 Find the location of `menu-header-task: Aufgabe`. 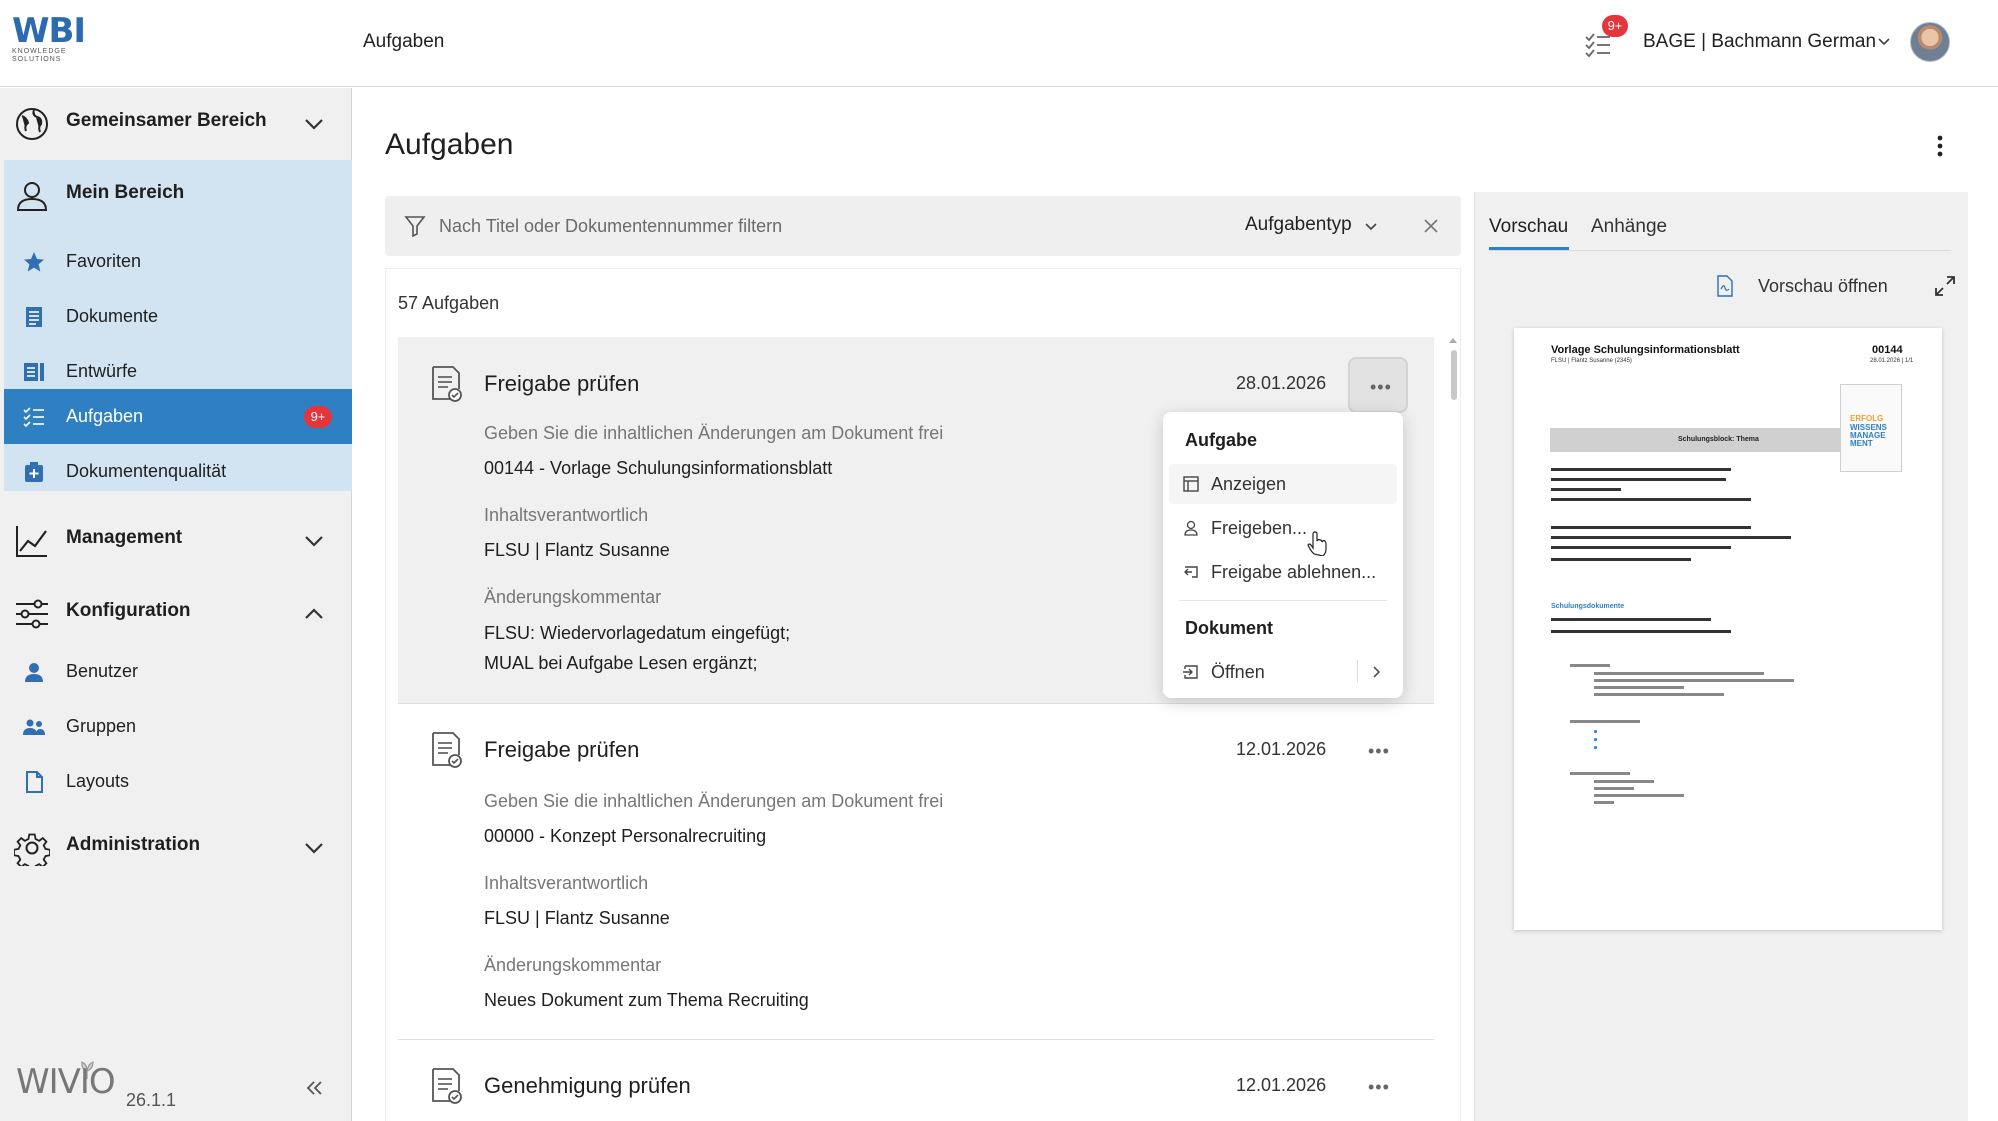

menu-header-task: Aufgabe is located at coordinates (1221, 440).